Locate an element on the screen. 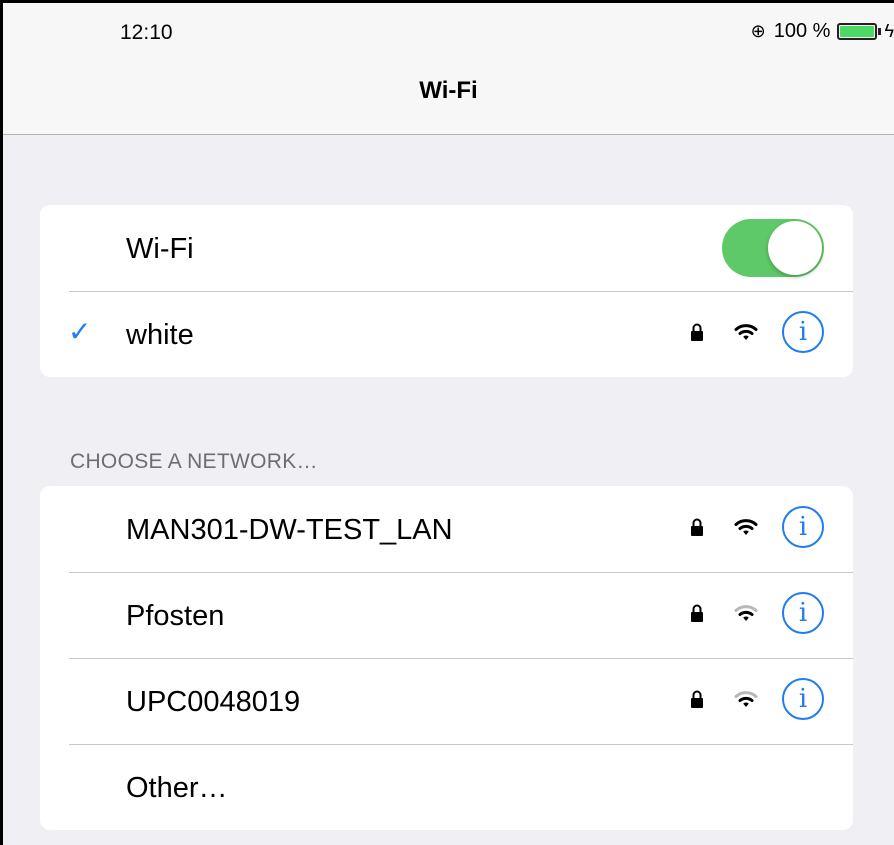 The height and width of the screenshot is (845, 894). network-row: MAN301-DW-TEST_LAN i is located at coordinates (446, 529).